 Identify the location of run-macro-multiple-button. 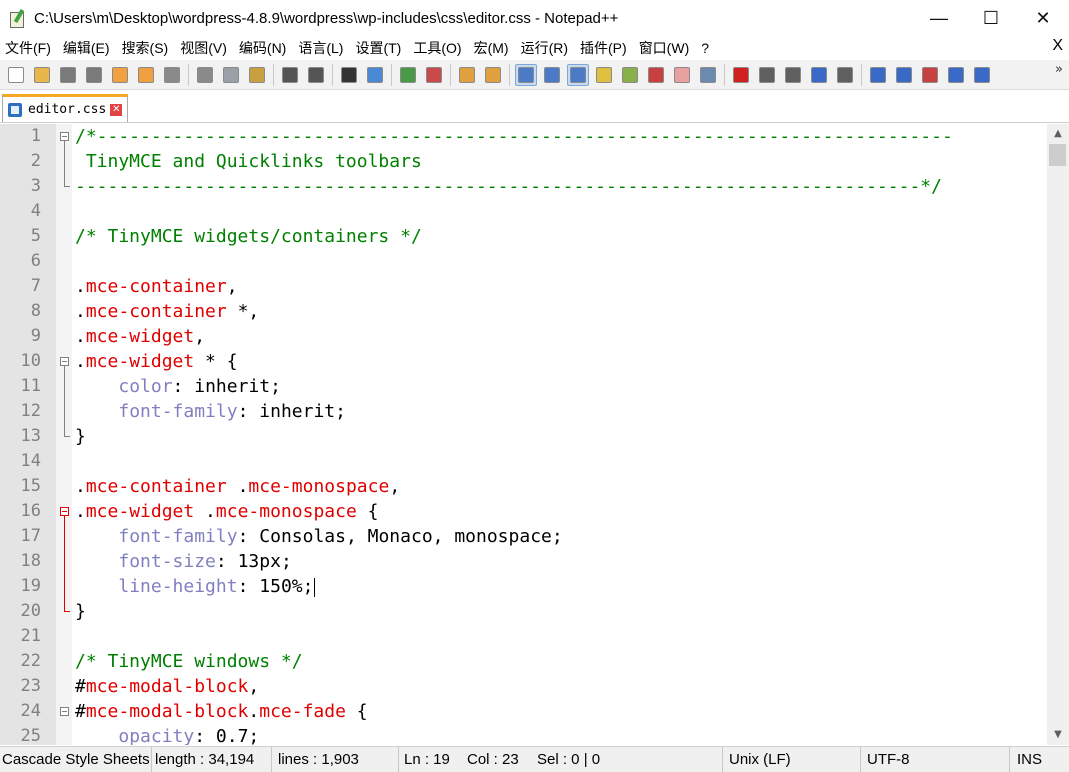
(819, 75).